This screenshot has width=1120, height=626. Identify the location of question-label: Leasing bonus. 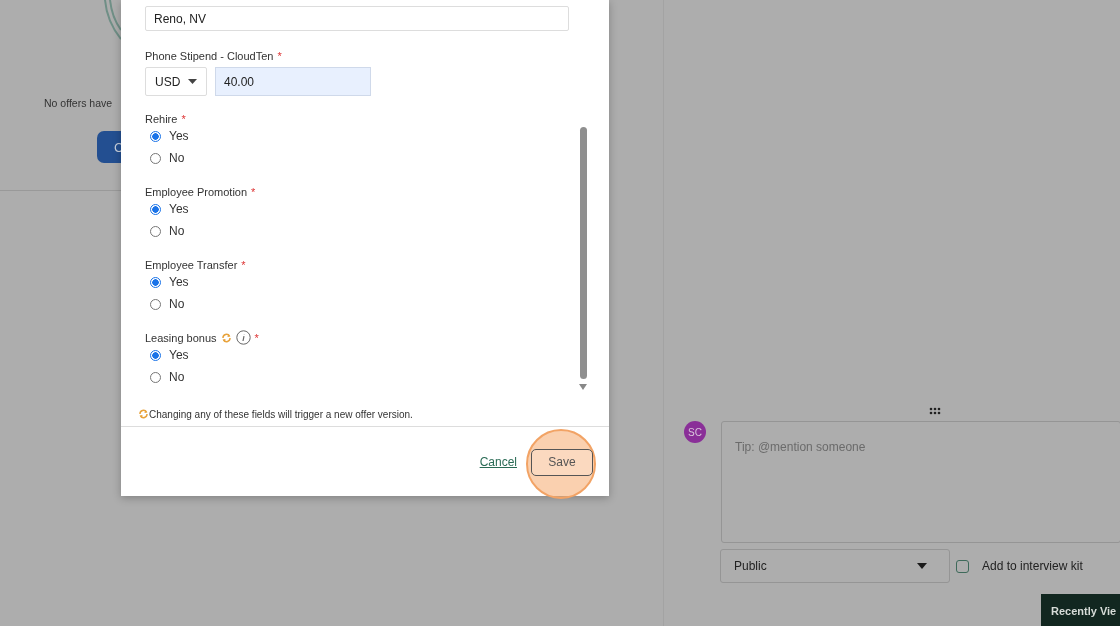
(181, 337).